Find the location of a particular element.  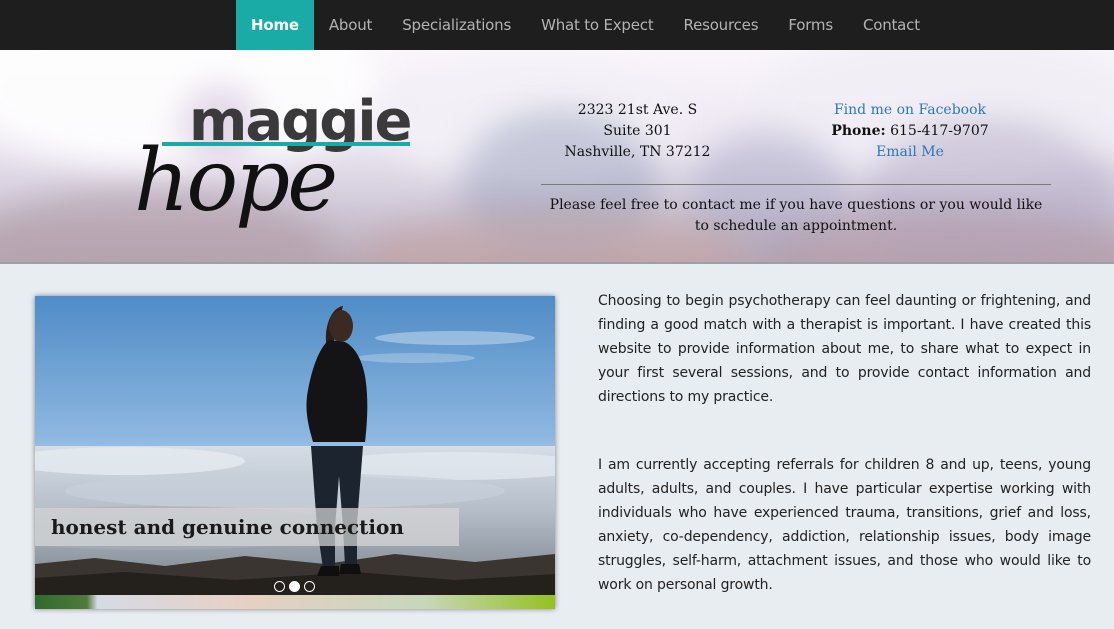

slider-pagination is located at coordinates (294, 586).